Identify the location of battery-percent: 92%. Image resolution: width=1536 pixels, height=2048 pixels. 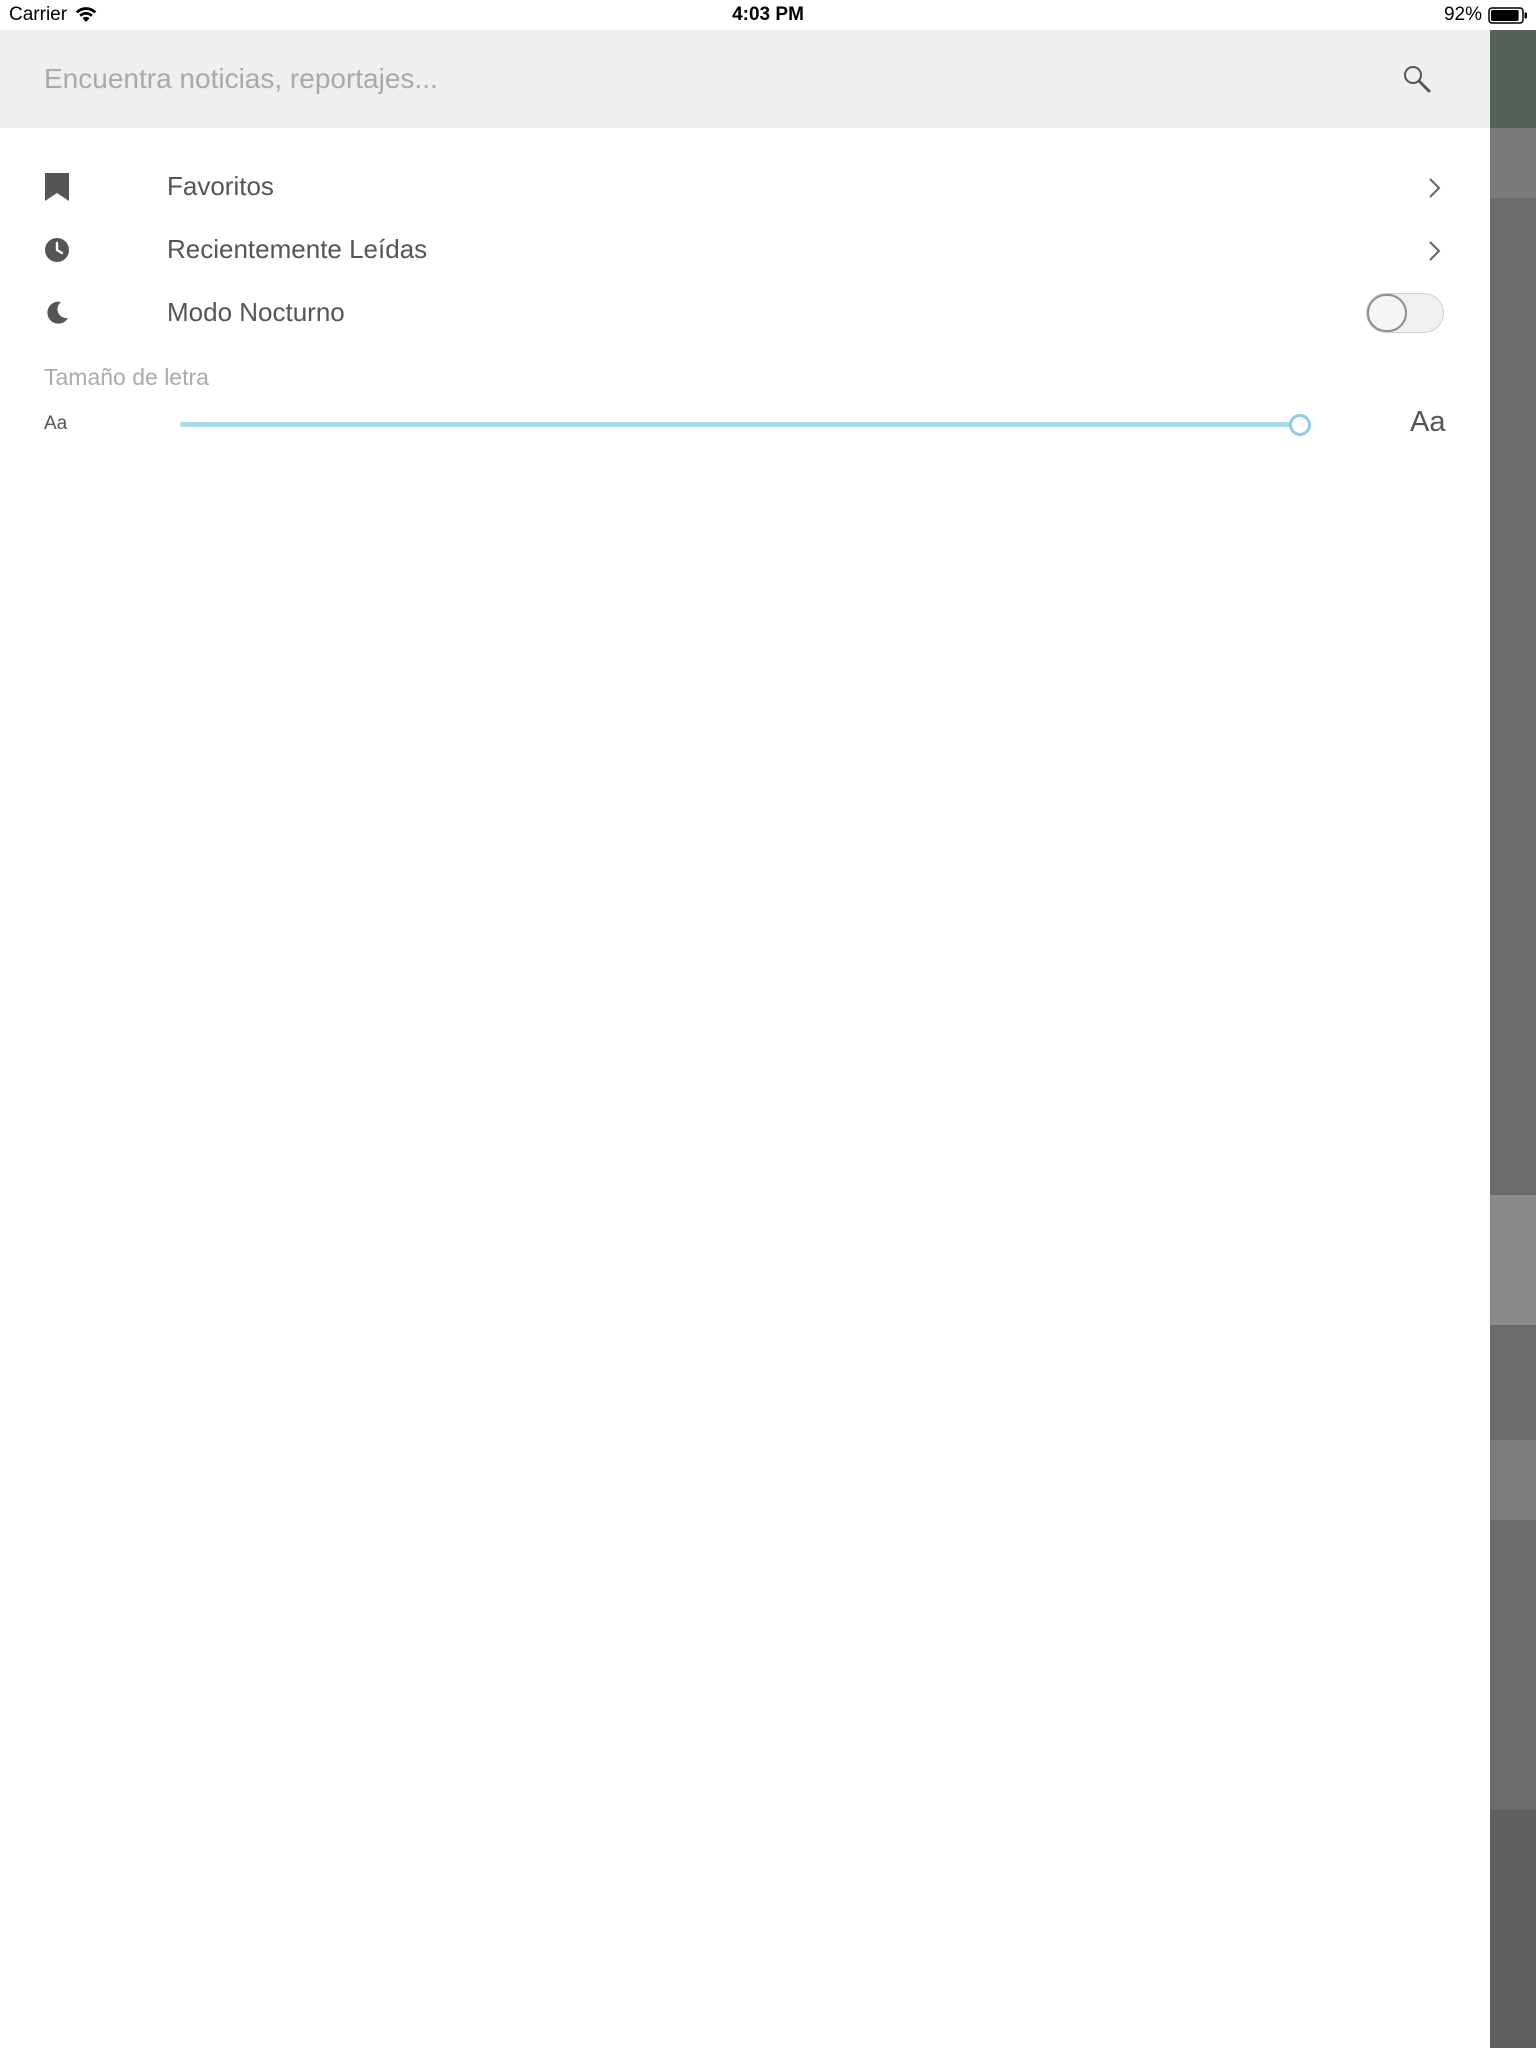
(1462, 14).